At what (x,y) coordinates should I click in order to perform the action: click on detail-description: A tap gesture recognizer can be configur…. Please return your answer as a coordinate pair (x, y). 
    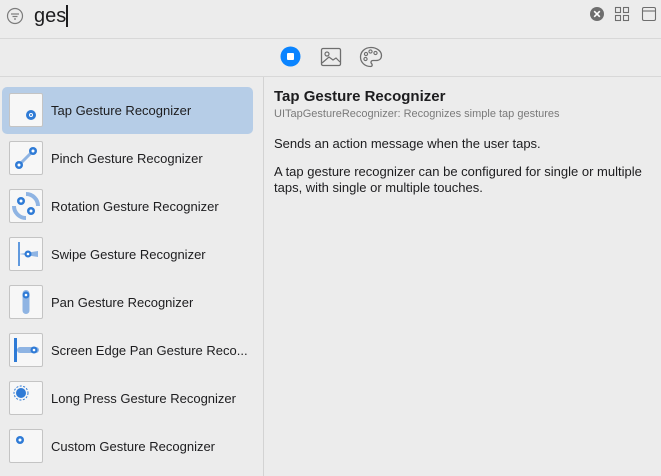
    Looking at the image, I should click on (458, 179).